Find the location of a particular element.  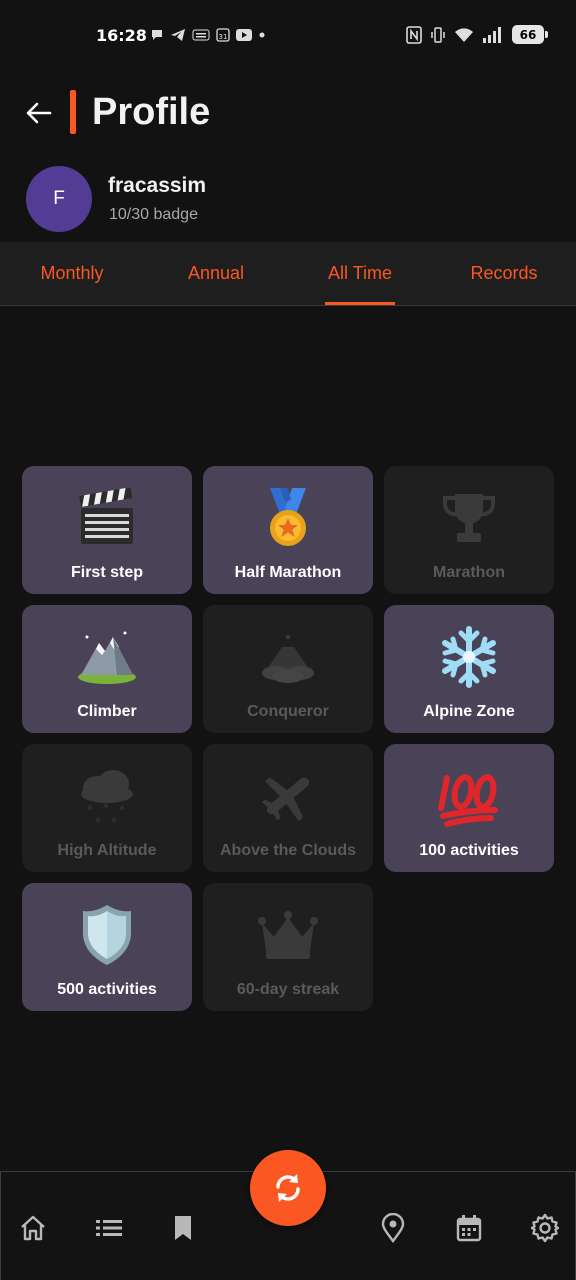

youtube-icon is located at coordinates (244, 34).